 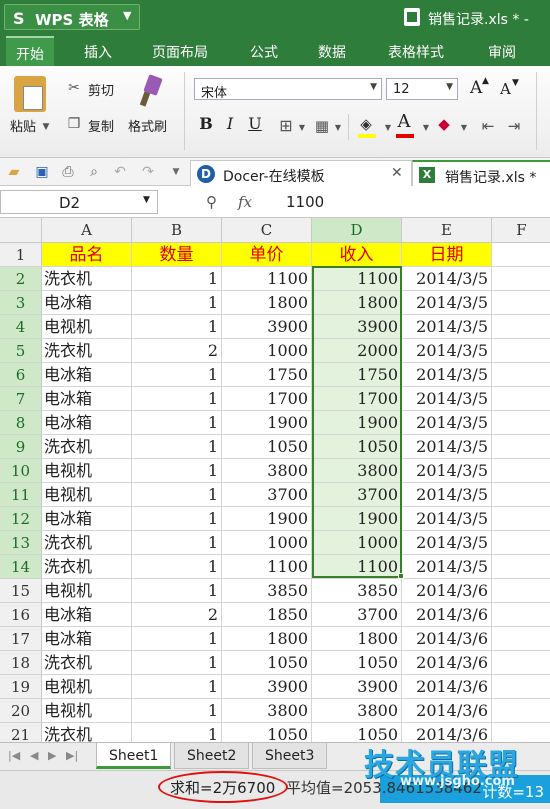 What do you see at coordinates (426, 128) in the screenshot?
I see `chevron-down-icon: ▼` at bounding box center [426, 128].